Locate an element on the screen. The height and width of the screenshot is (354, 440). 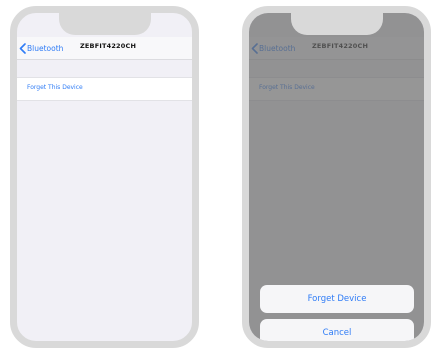
forget-device-button: Forget Device is located at coordinates (337, 299).